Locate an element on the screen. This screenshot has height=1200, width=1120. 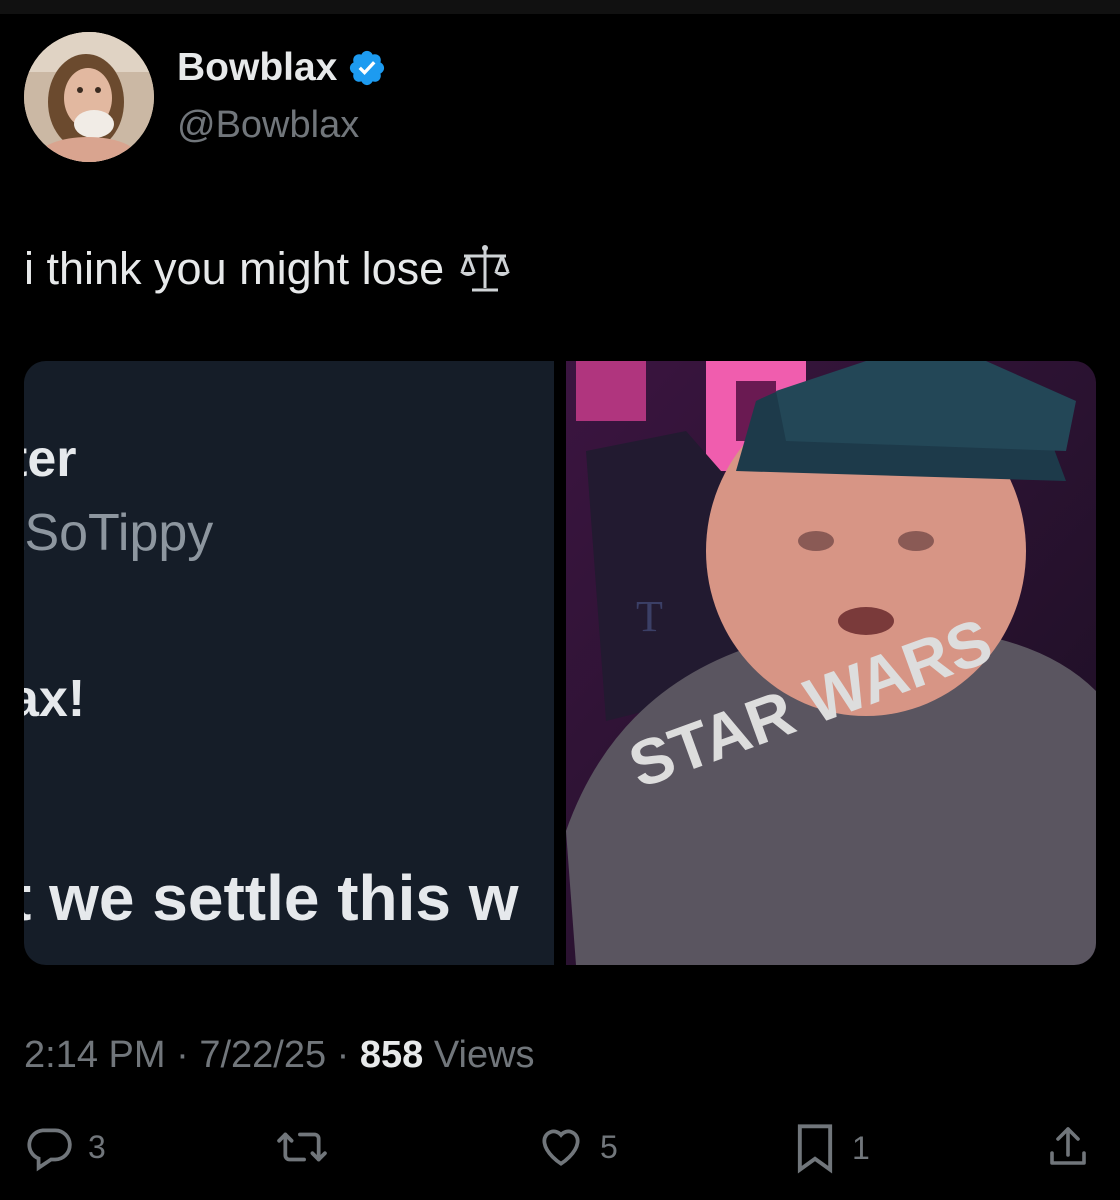
balance-scale-icon is located at coordinates (485, 269).